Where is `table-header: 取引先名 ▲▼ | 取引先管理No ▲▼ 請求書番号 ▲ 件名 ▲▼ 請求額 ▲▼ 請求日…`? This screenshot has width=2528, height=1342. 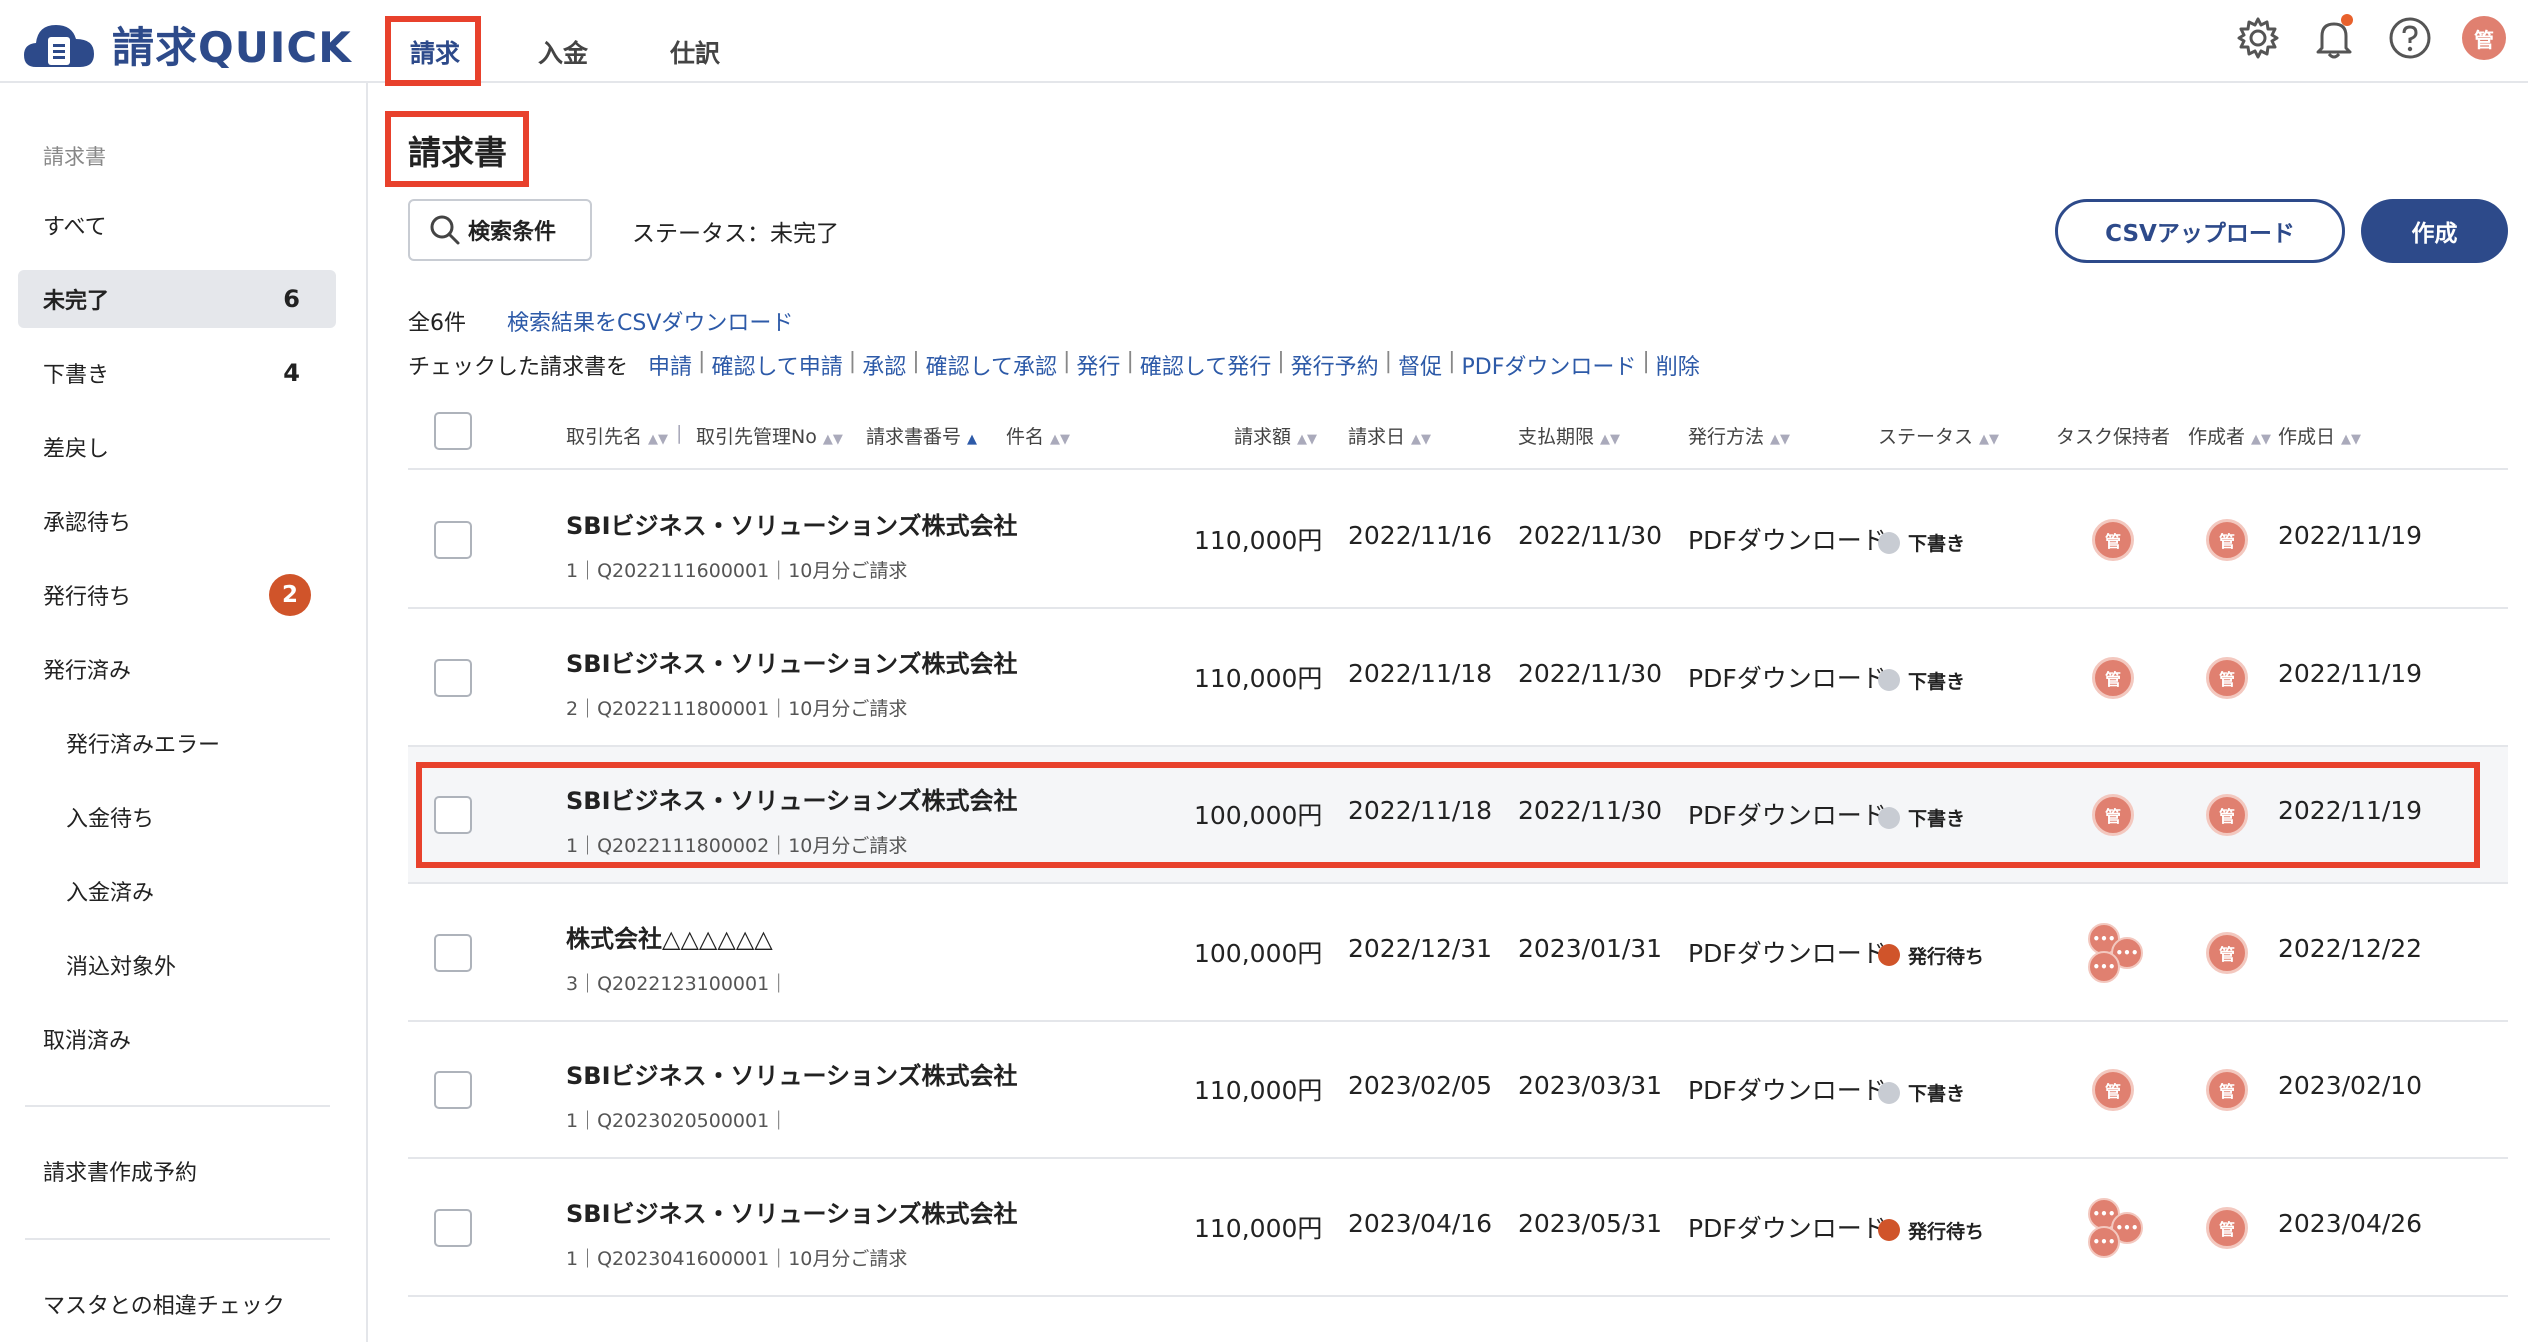 table-header: 取引先名 ▲▼ | 取引先管理No ▲▼ 請求書番号 ▲ 件名 ▲▼ 請求額 ▲▼ 請求日… is located at coordinates (1458, 439).